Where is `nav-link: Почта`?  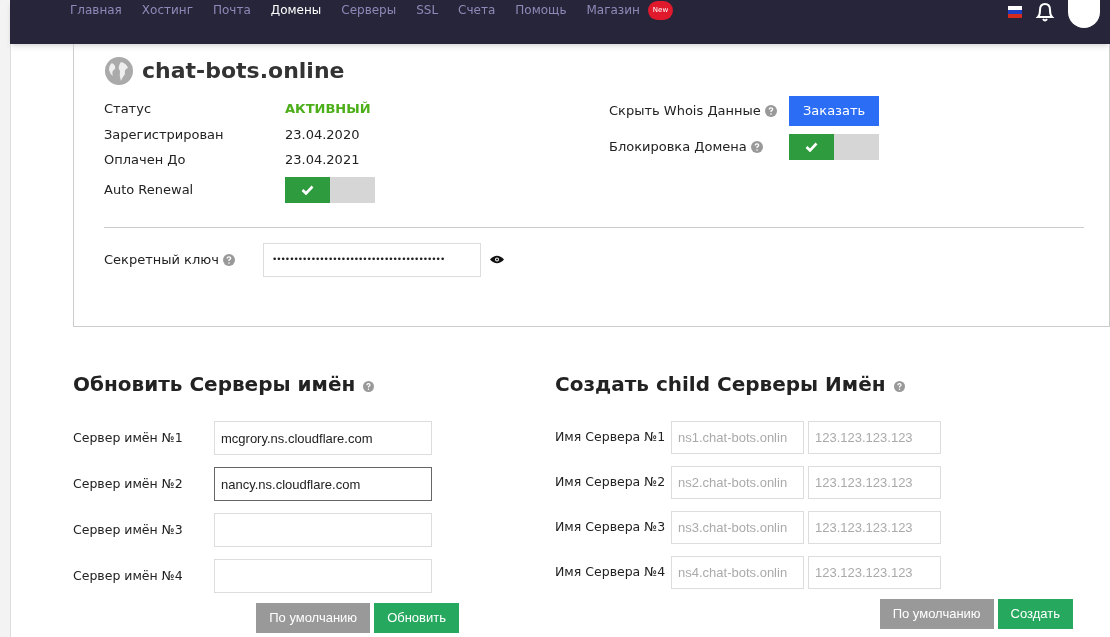
nav-link: Почта is located at coordinates (231, 10).